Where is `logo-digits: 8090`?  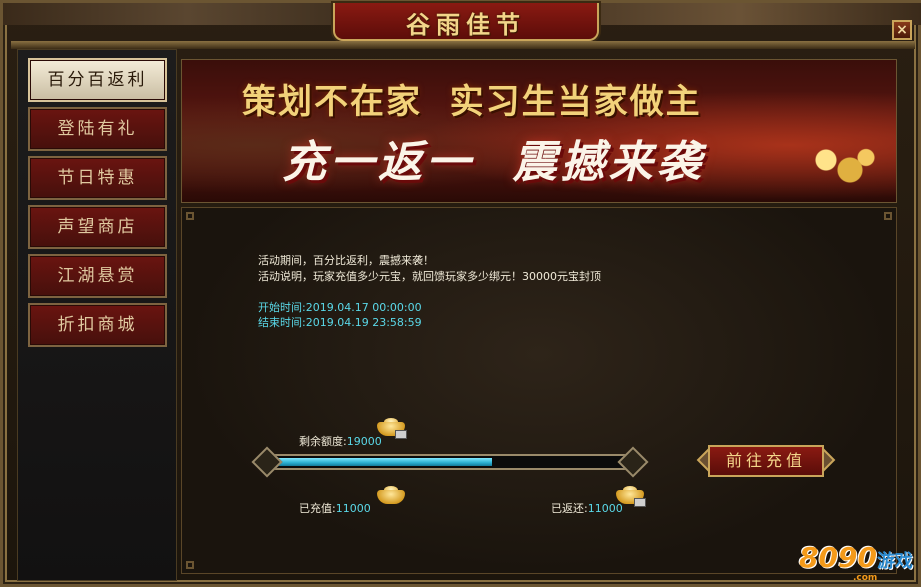
logo-digits: 8090 is located at coordinates (838, 557).